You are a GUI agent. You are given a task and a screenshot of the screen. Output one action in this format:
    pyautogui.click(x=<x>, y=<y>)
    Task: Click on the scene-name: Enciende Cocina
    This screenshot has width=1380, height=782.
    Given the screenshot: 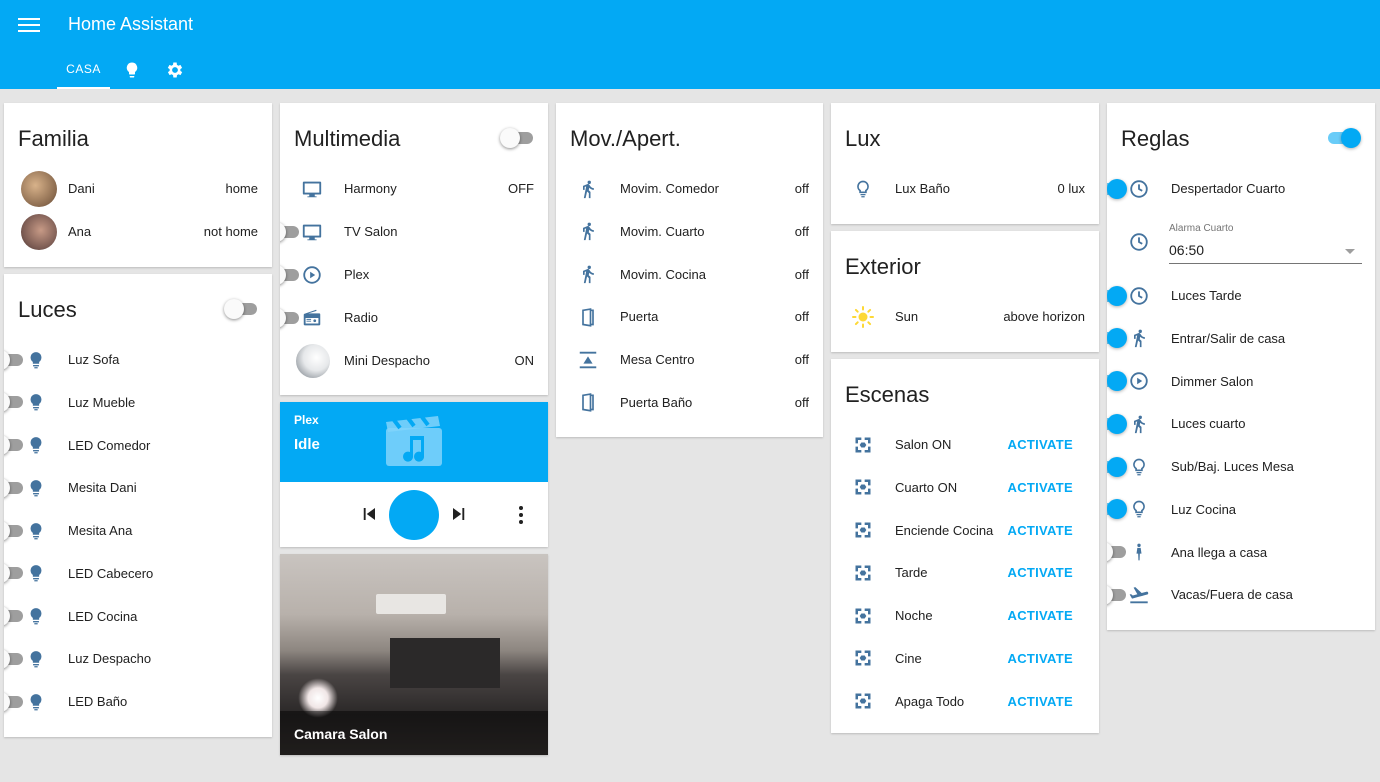 What is the action you would take?
    pyautogui.click(x=944, y=530)
    